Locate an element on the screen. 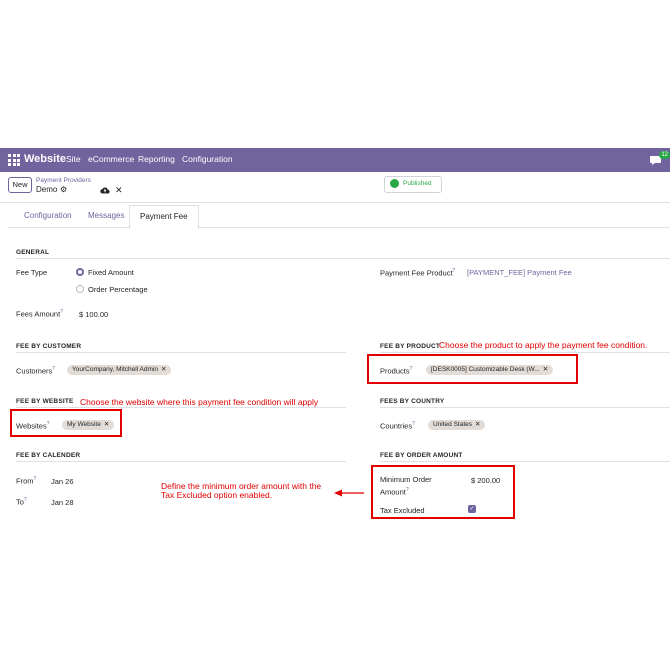 This screenshot has width=670, height=670. globe-icon is located at coordinates (394, 183).